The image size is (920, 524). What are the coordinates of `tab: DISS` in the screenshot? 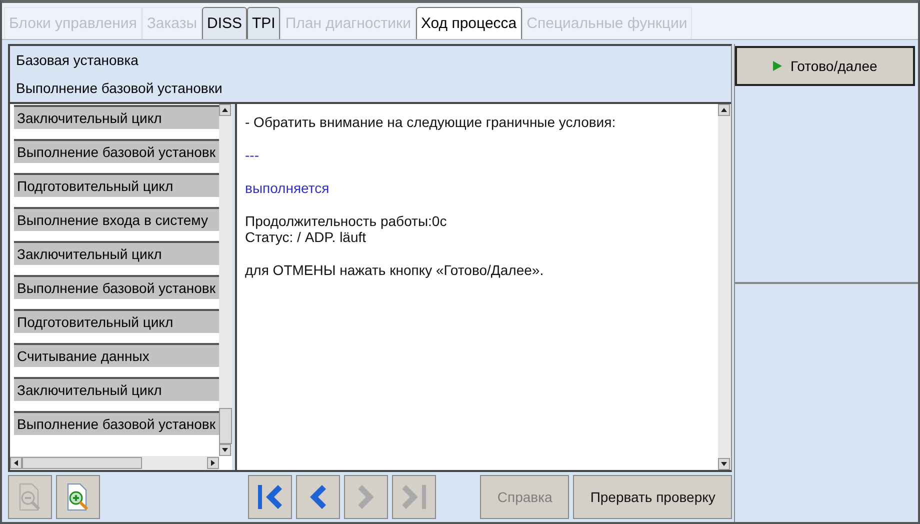 It's located at (225, 23).